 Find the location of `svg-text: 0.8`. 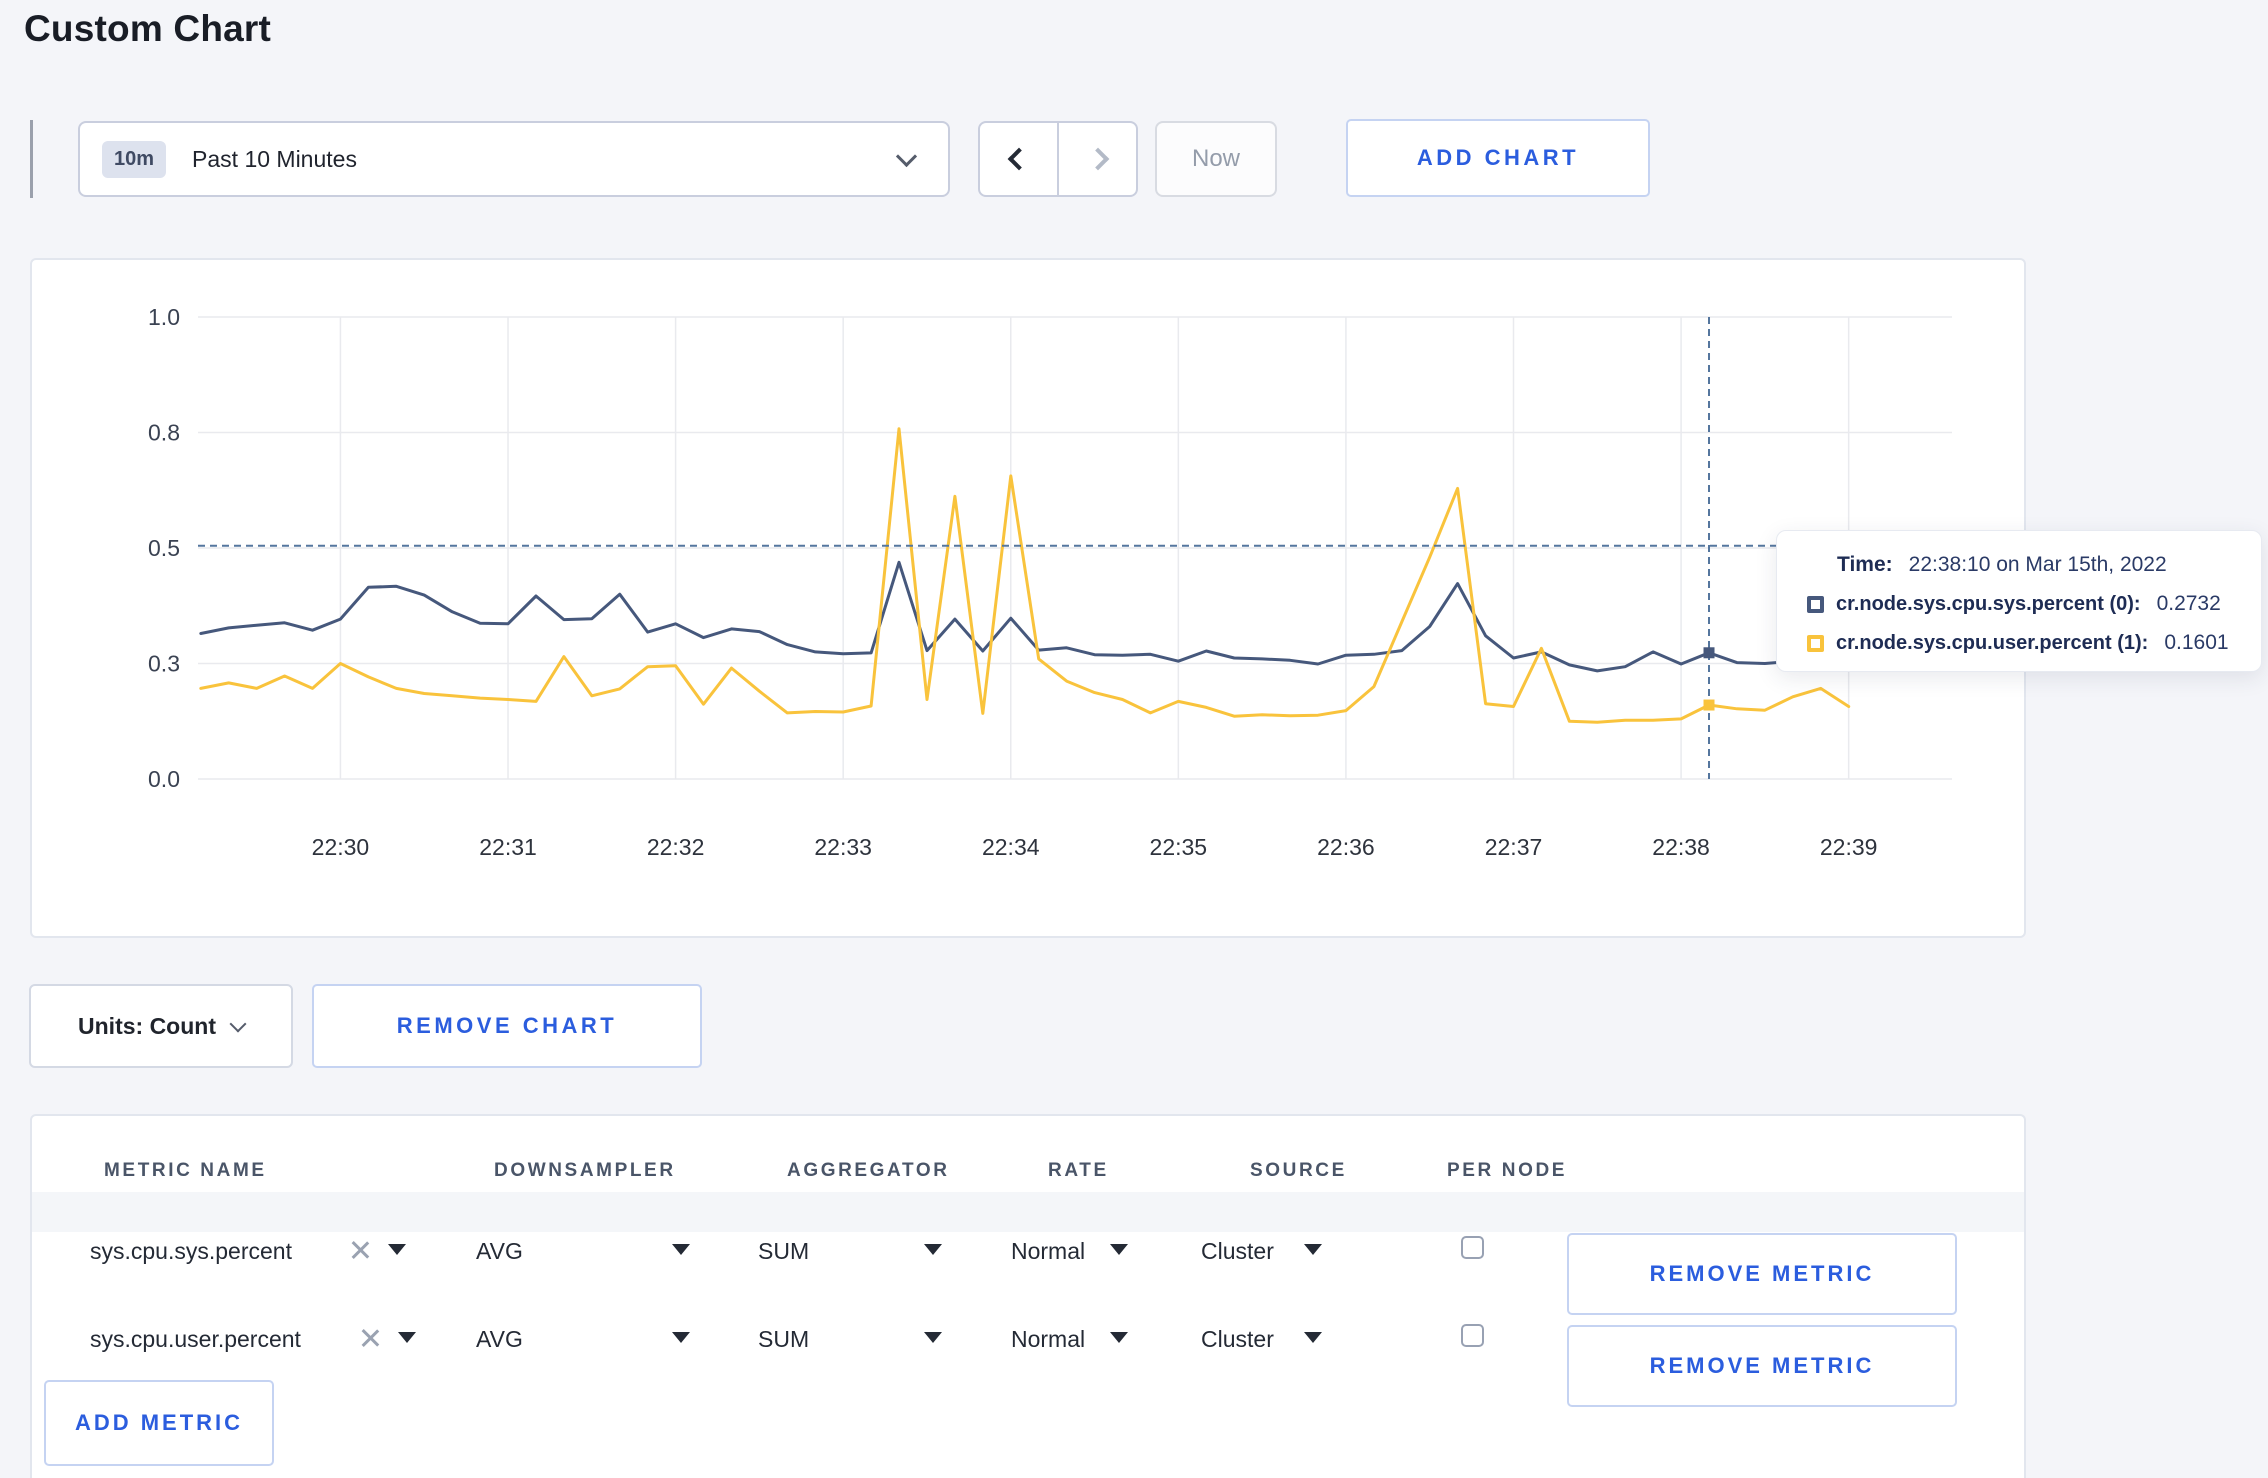

svg-text: 0.8 is located at coordinates (164, 433).